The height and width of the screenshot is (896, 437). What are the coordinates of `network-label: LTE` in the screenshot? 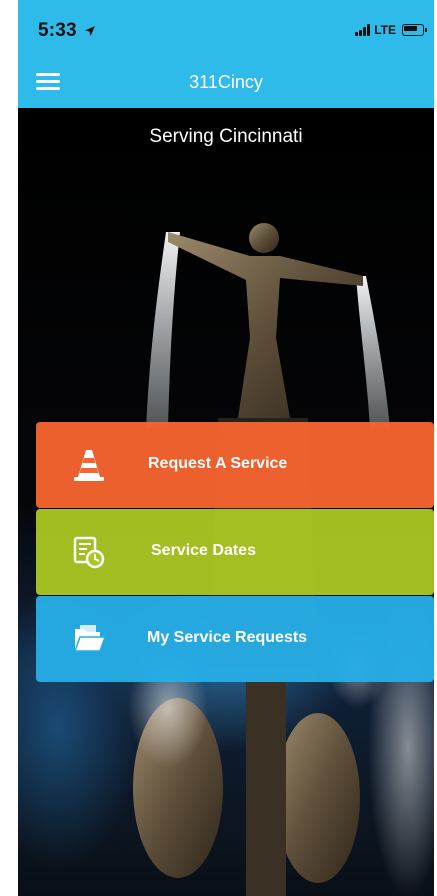 It's located at (385, 30).